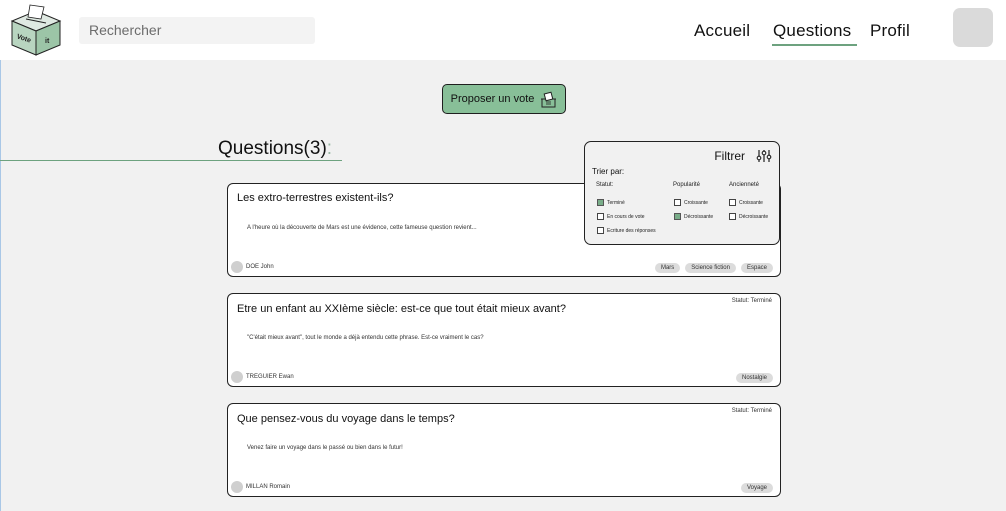  What do you see at coordinates (764, 156) in the screenshot?
I see `sliders-icon` at bounding box center [764, 156].